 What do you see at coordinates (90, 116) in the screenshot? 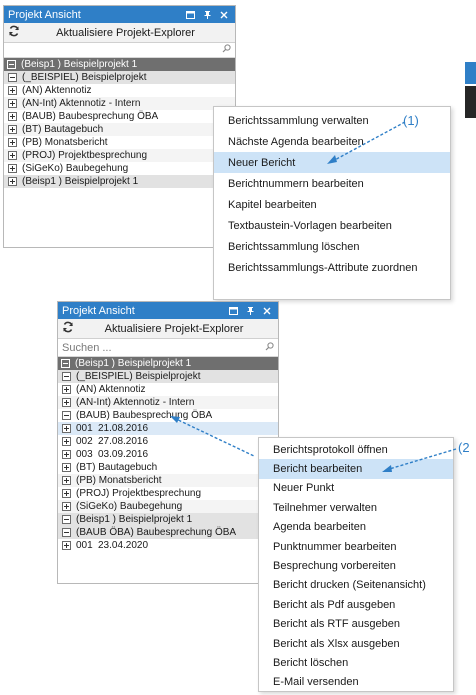
I see `tree-node-label: (BAUB) Baubesprechung ÖBA` at bounding box center [90, 116].